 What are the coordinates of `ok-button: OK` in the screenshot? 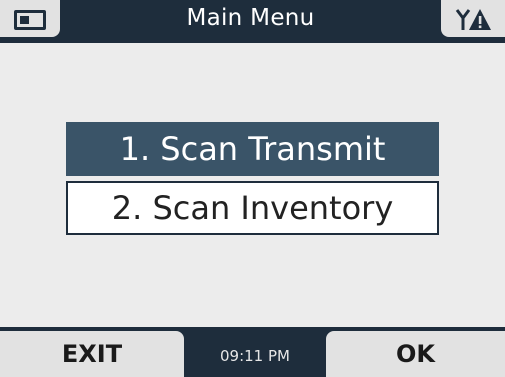 It's located at (415, 354).